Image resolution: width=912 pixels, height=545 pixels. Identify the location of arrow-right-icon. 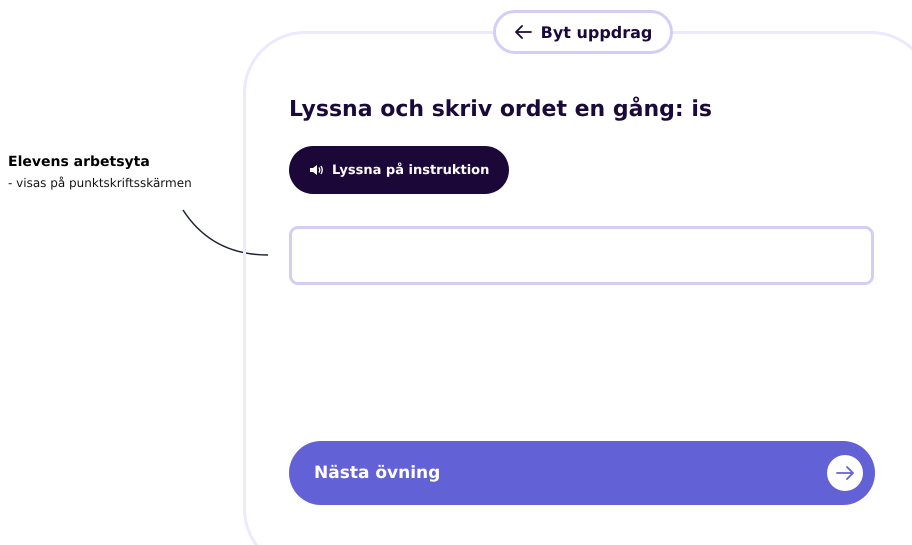
(845, 473).